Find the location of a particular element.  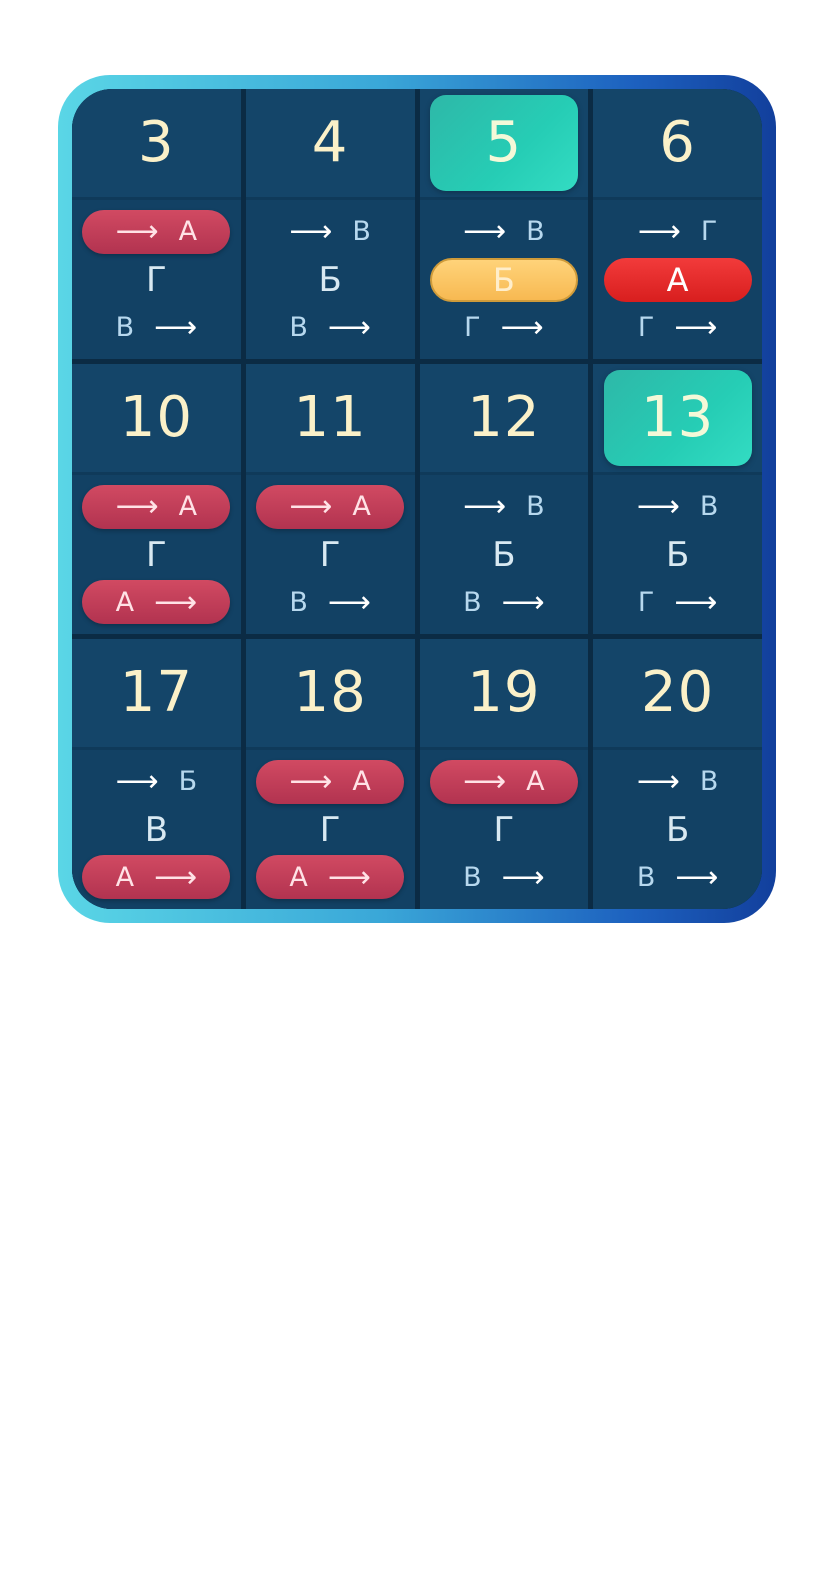

day-header: 5 is located at coordinates (504, 144).